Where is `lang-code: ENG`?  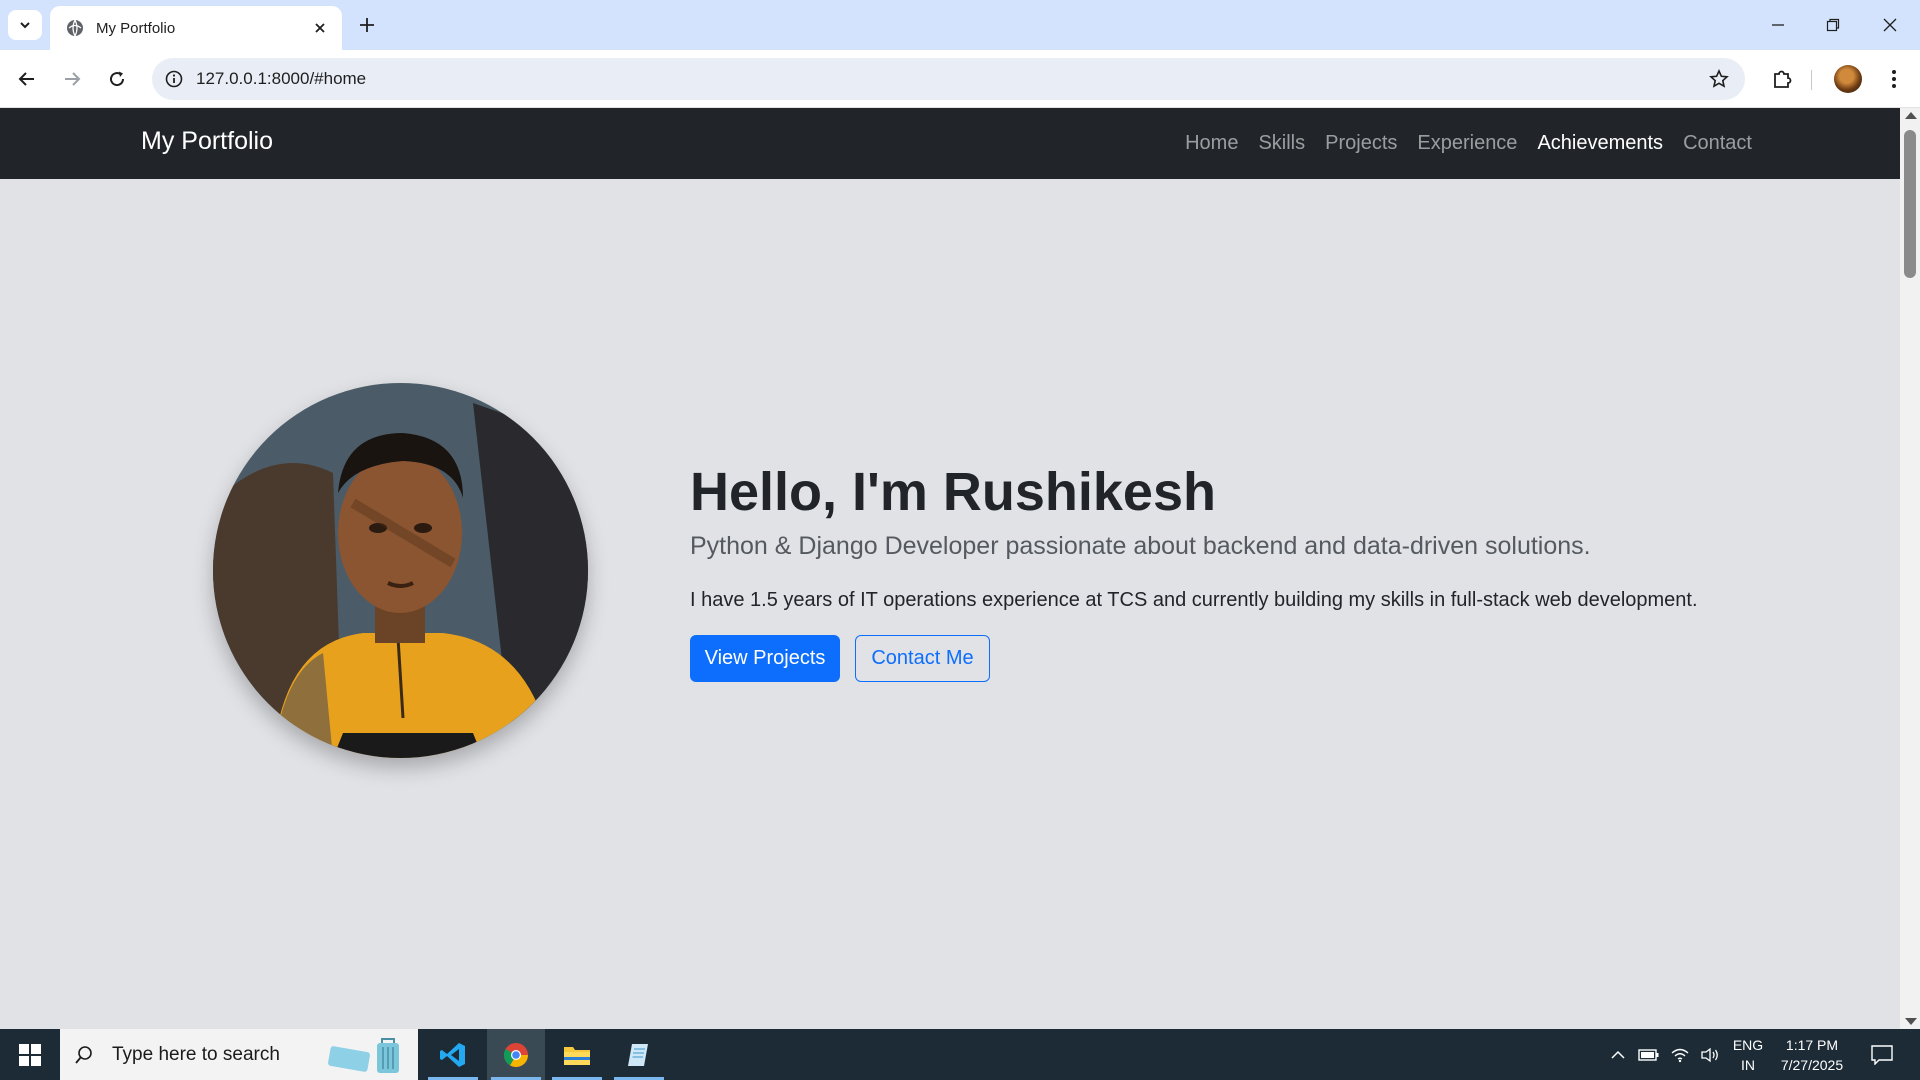 lang-code: ENG is located at coordinates (1748, 1044).